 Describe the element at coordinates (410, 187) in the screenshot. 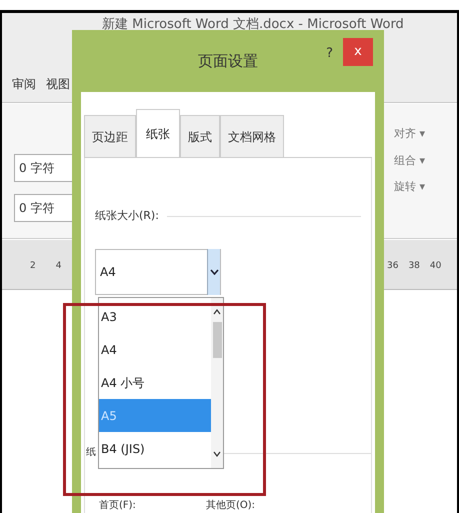

I see `arrange-button: 旋转 ▾` at that location.